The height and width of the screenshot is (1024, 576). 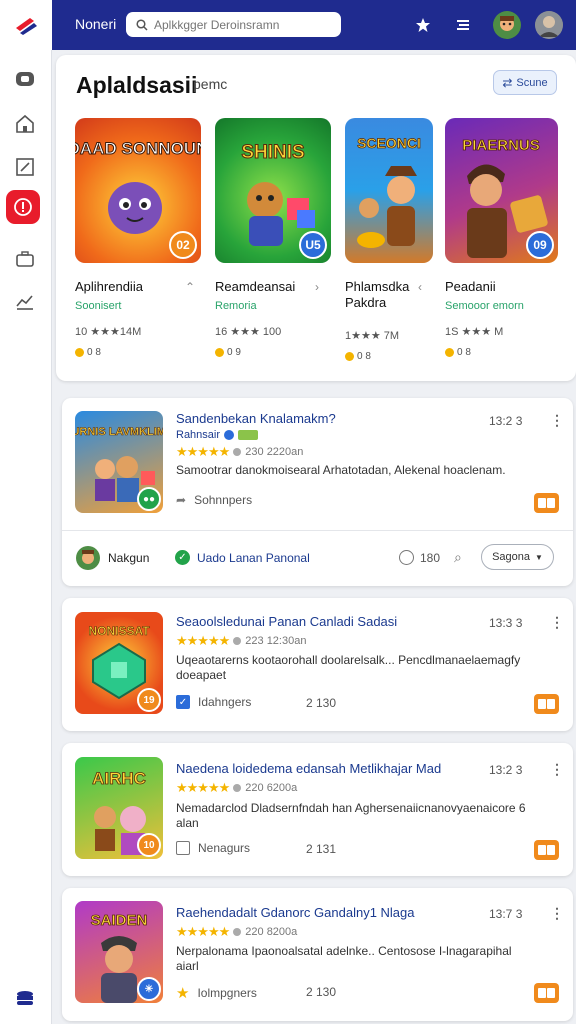 What do you see at coordinates (149, 499) in the screenshot?
I see `gamepad-badge-icon: ●●` at bounding box center [149, 499].